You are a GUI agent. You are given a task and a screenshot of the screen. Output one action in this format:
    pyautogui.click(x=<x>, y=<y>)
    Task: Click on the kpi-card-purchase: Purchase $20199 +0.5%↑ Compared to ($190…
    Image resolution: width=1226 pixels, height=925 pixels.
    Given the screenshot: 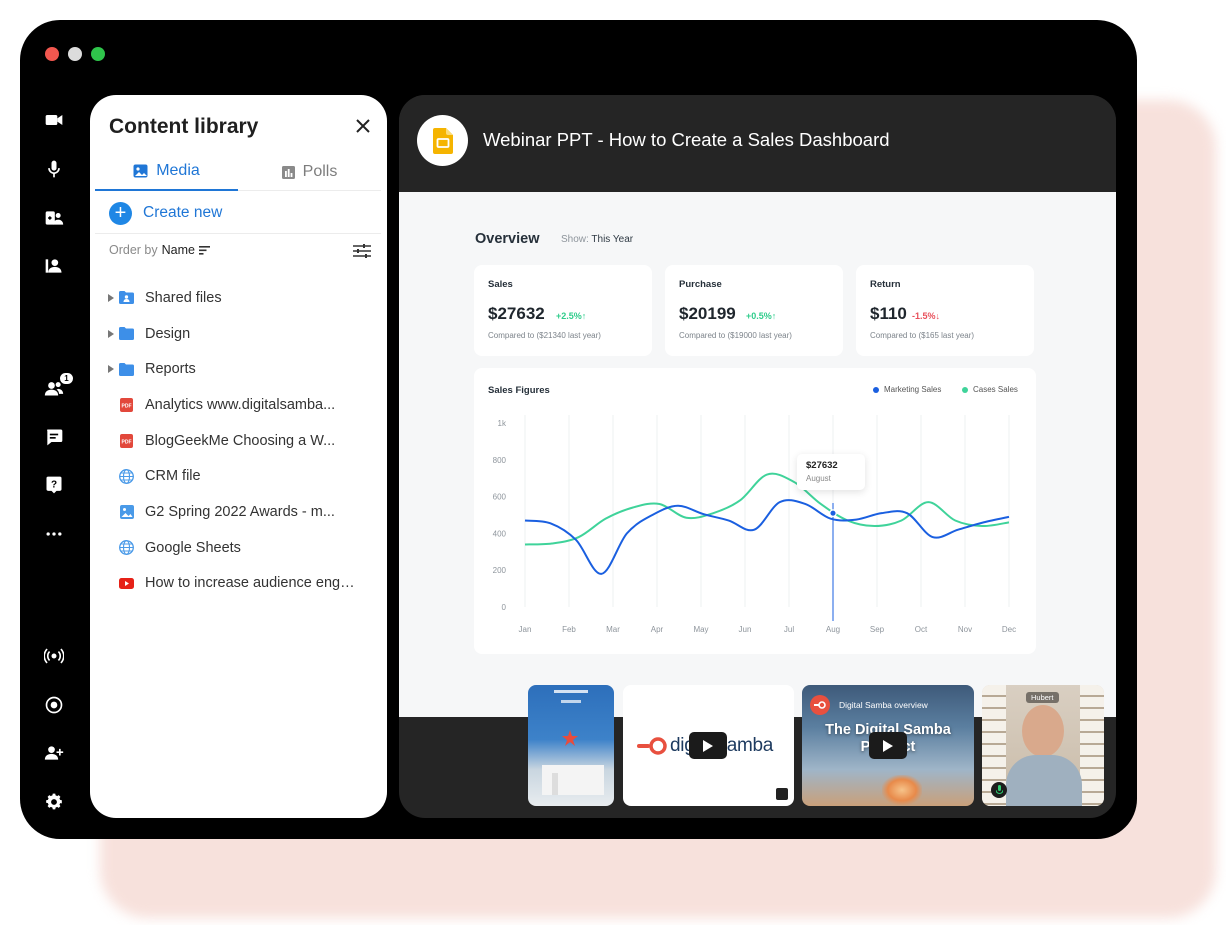 What is the action you would take?
    pyautogui.click(x=754, y=310)
    